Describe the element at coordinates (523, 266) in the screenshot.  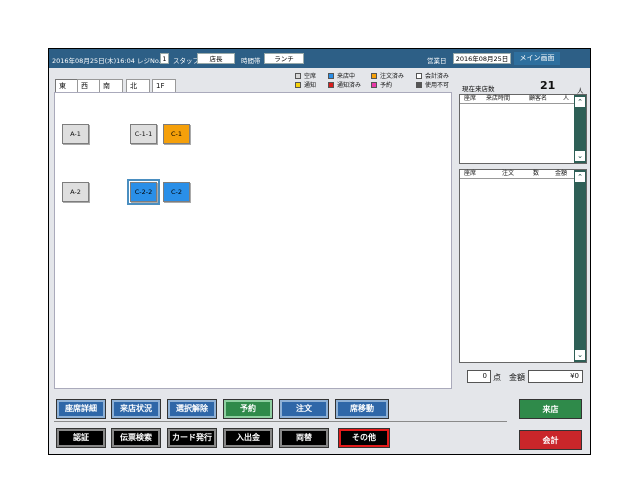
I see `order-list: 座席 注文 数 金額 ⌃ ⌄` at that location.